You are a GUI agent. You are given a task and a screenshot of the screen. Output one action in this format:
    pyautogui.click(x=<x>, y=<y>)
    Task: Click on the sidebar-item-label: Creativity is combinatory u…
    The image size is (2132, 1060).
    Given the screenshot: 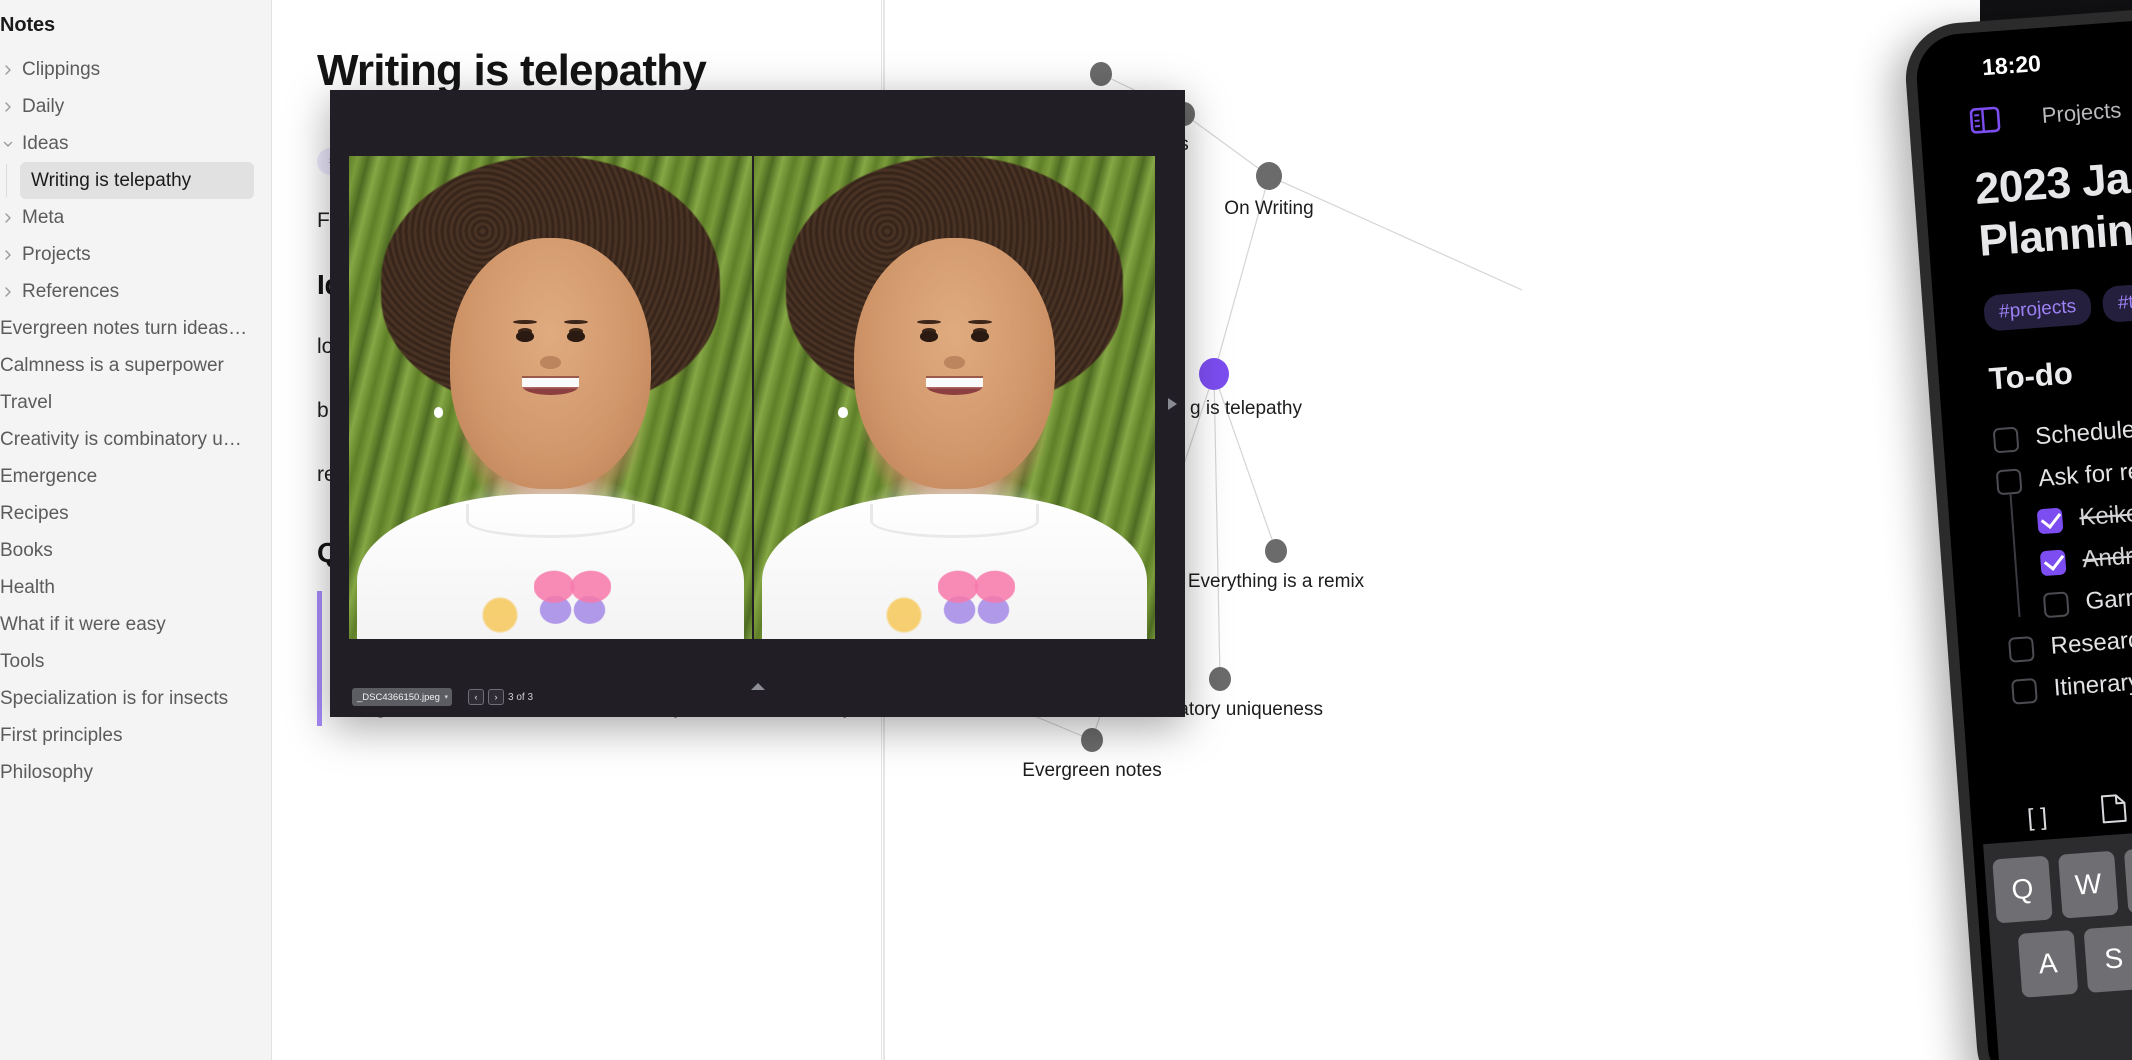 What is the action you would take?
    pyautogui.click(x=121, y=439)
    